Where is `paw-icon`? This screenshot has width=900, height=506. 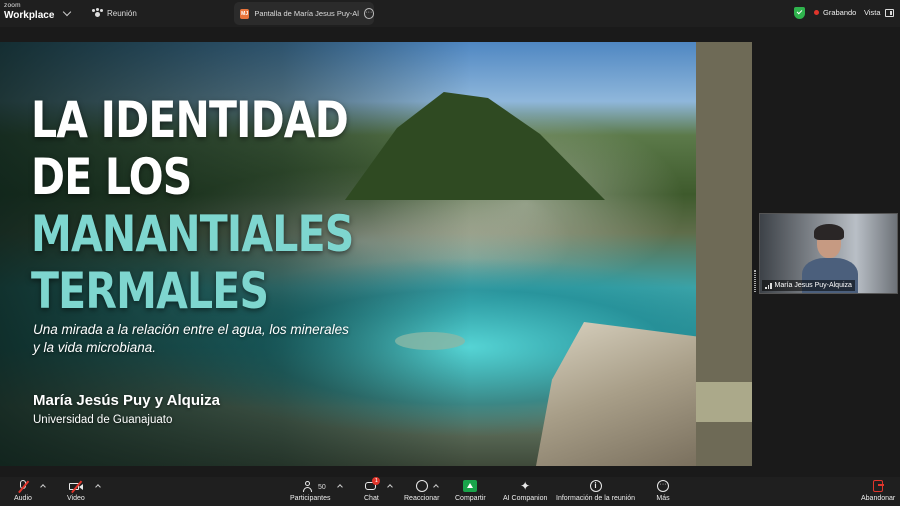
paw-icon is located at coordinates (97, 13).